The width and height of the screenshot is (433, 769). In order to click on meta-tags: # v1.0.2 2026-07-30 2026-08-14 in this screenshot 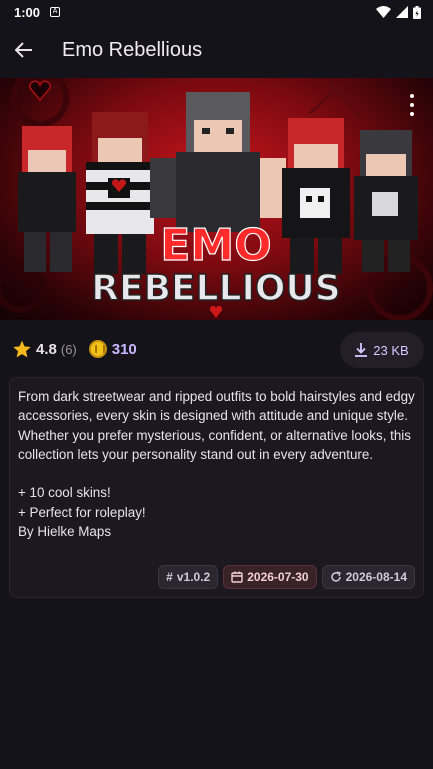, I will do `click(286, 577)`.